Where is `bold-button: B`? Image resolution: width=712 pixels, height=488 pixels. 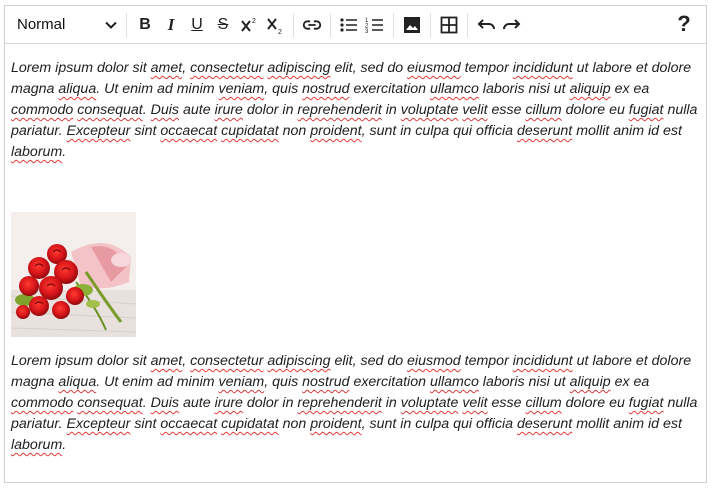 bold-button: B is located at coordinates (145, 25).